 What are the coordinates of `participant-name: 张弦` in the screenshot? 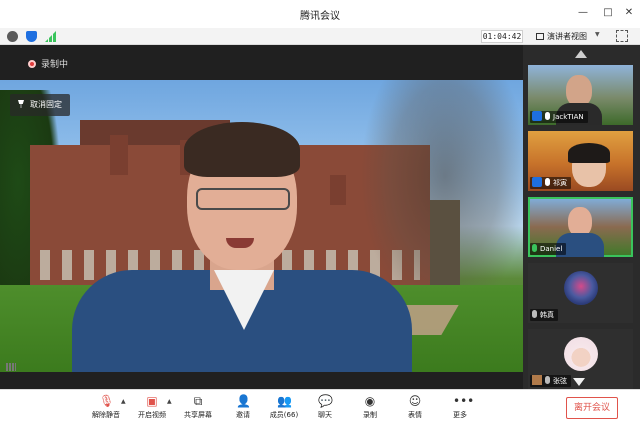 It's located at (560, 381).